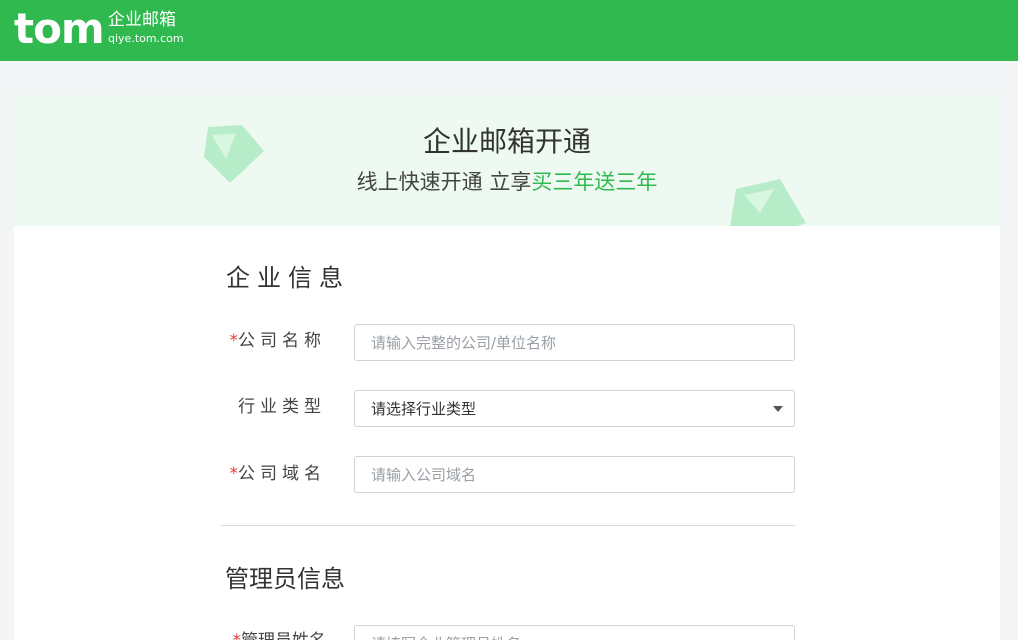 The width and height of the screenshot is (1018, 640). I want to click on domain-label: *公司域名, so click(271, 474).